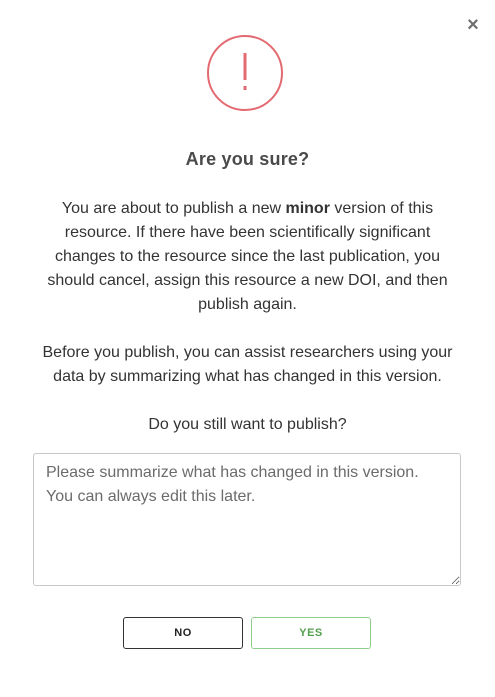 The image size is (495, 697). What do you see at coordinates (247, 424) in the screenshot?
I see `confirm-question: Do you still want to publish?` at bounding box center [247, 424].